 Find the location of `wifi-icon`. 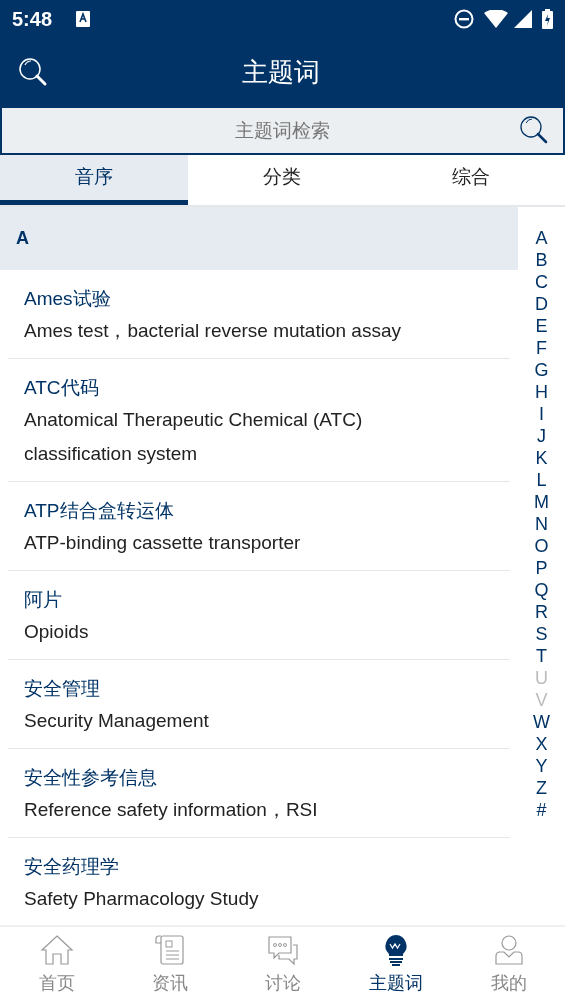

wifi-icon is located at coordinates (496, 19).